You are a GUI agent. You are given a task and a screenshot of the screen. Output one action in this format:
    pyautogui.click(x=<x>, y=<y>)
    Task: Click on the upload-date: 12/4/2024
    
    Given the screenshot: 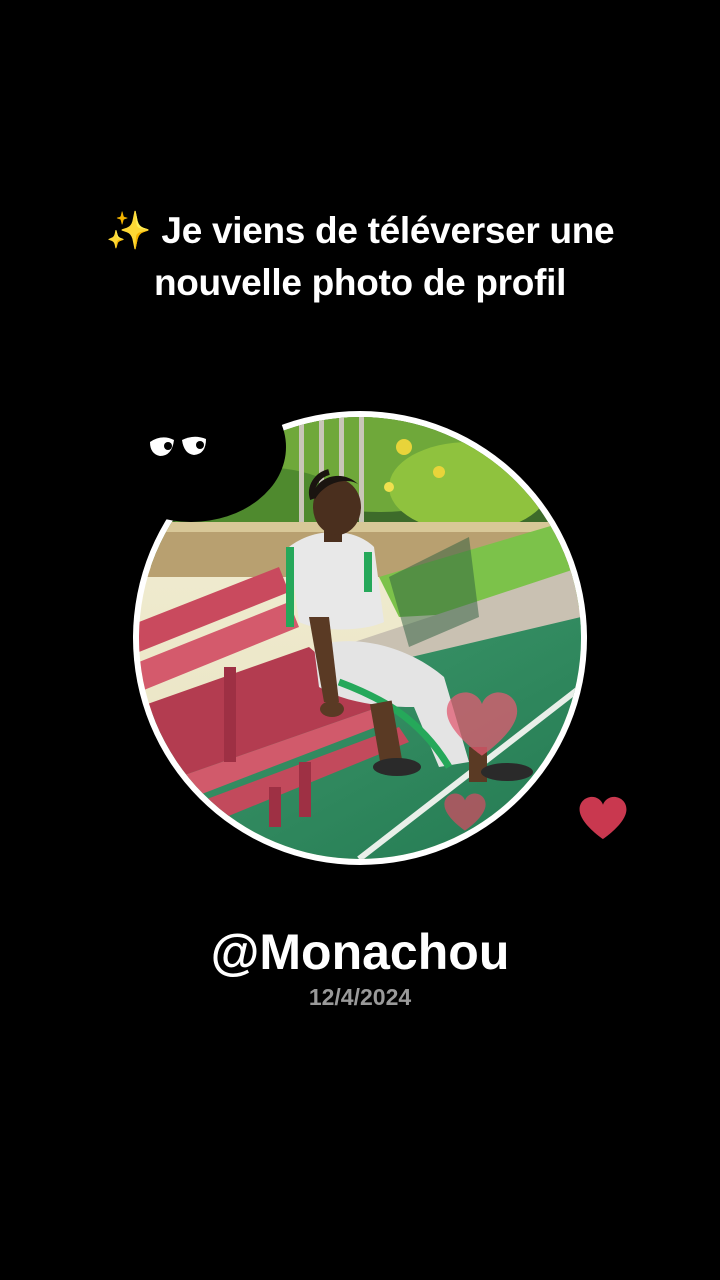 What is the action you would take?
    pyautogui.click(x=360, y=997)
    